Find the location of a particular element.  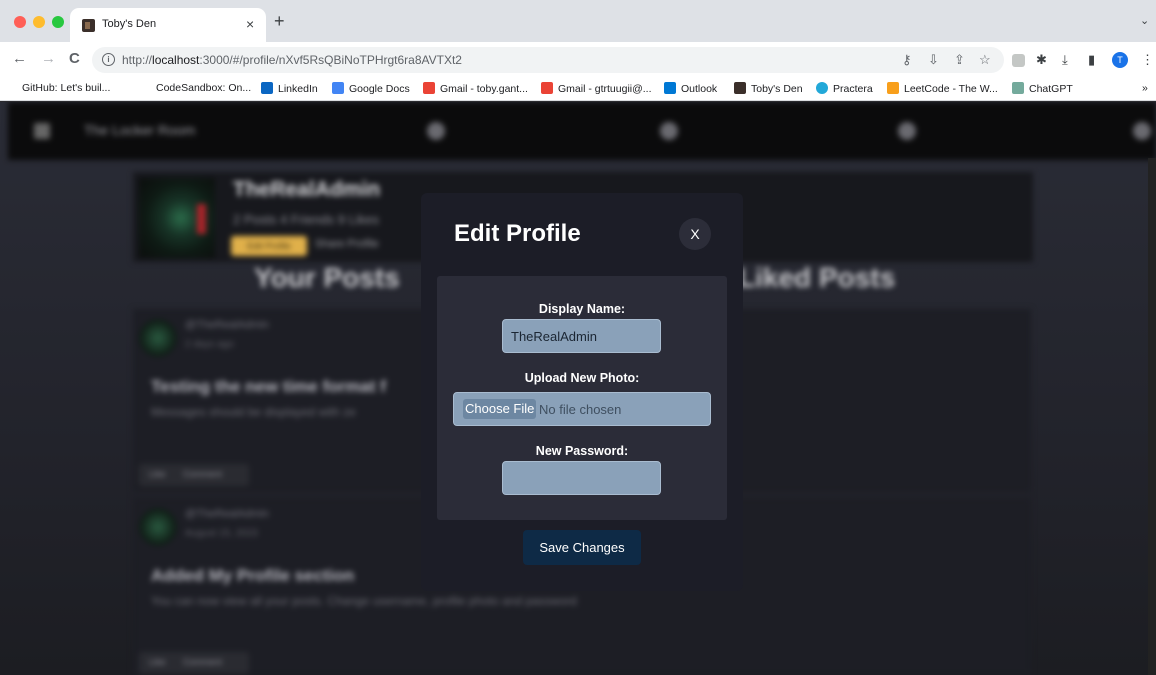

site-info-icon: i is located at coordinates (108, 59).